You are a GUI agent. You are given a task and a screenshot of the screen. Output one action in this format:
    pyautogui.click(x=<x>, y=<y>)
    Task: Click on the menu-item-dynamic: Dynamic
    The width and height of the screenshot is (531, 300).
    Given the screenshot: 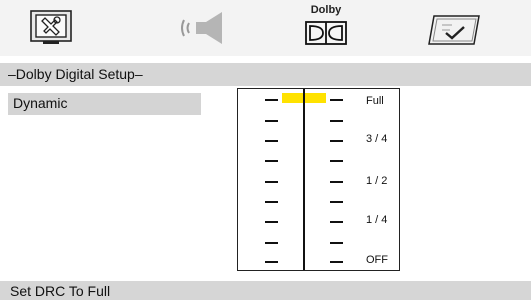 What is the action you would take?
    pyautogui.click(x=104, y=104)
    